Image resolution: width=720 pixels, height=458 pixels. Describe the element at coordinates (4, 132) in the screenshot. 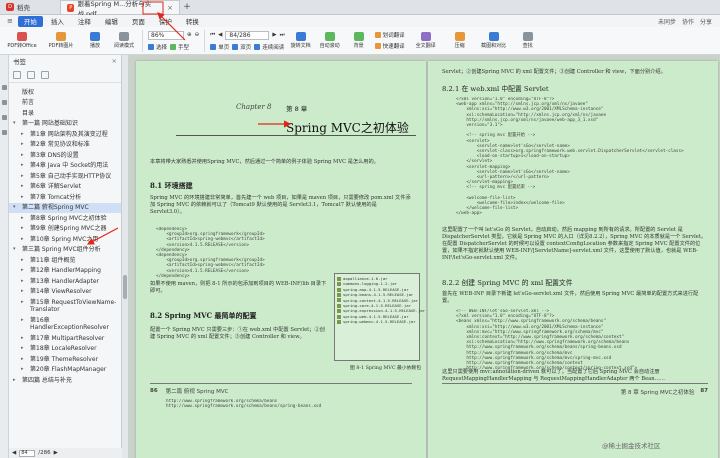

I see `search-icon` at that location.